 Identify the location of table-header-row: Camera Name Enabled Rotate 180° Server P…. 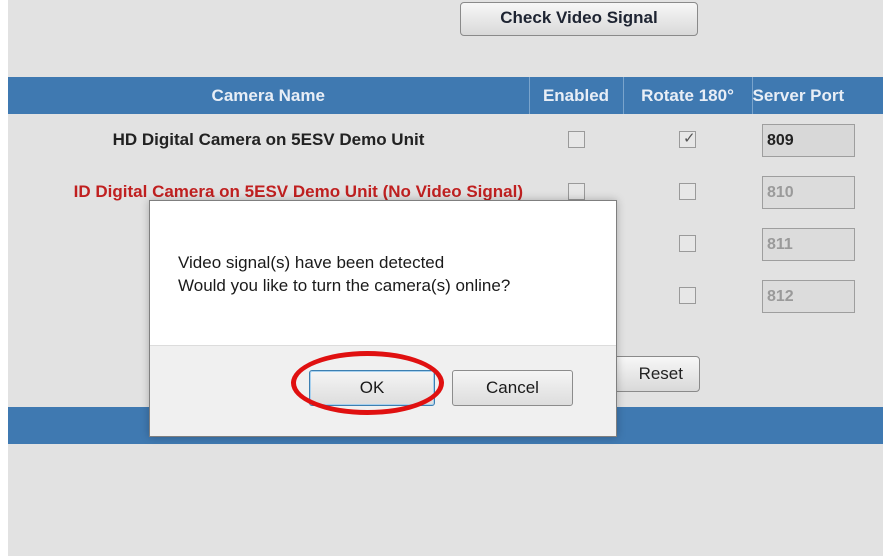
(445, 95).